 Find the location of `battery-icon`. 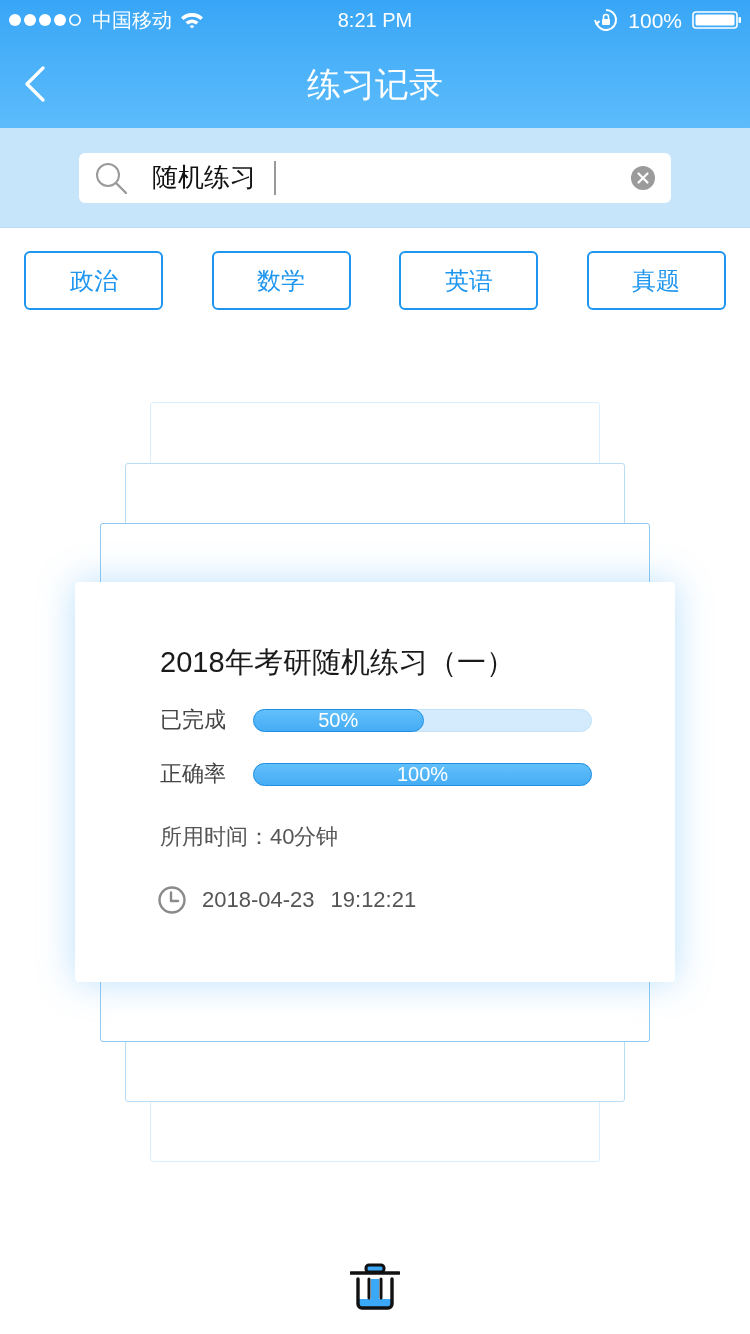

battery-icon is located at coordinates (717, 20).